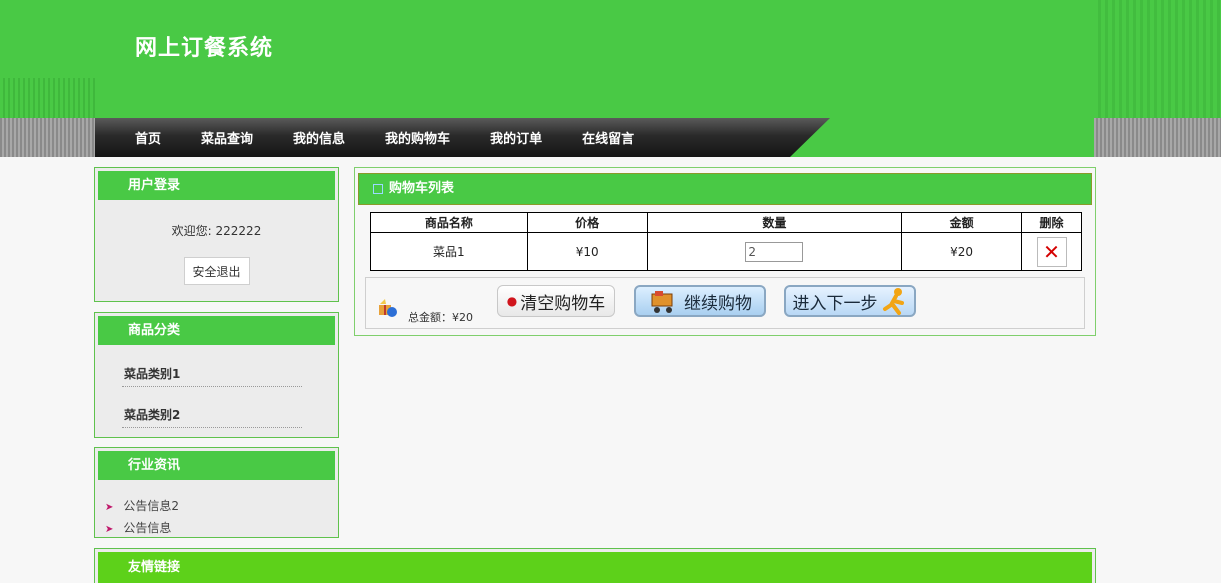 This screenshot has width=1221, height=583. What do you see at coordinates (608, 137) in the screenshot?
I see `nav-item-message: 在线留言` at bounding box center [608, 137].